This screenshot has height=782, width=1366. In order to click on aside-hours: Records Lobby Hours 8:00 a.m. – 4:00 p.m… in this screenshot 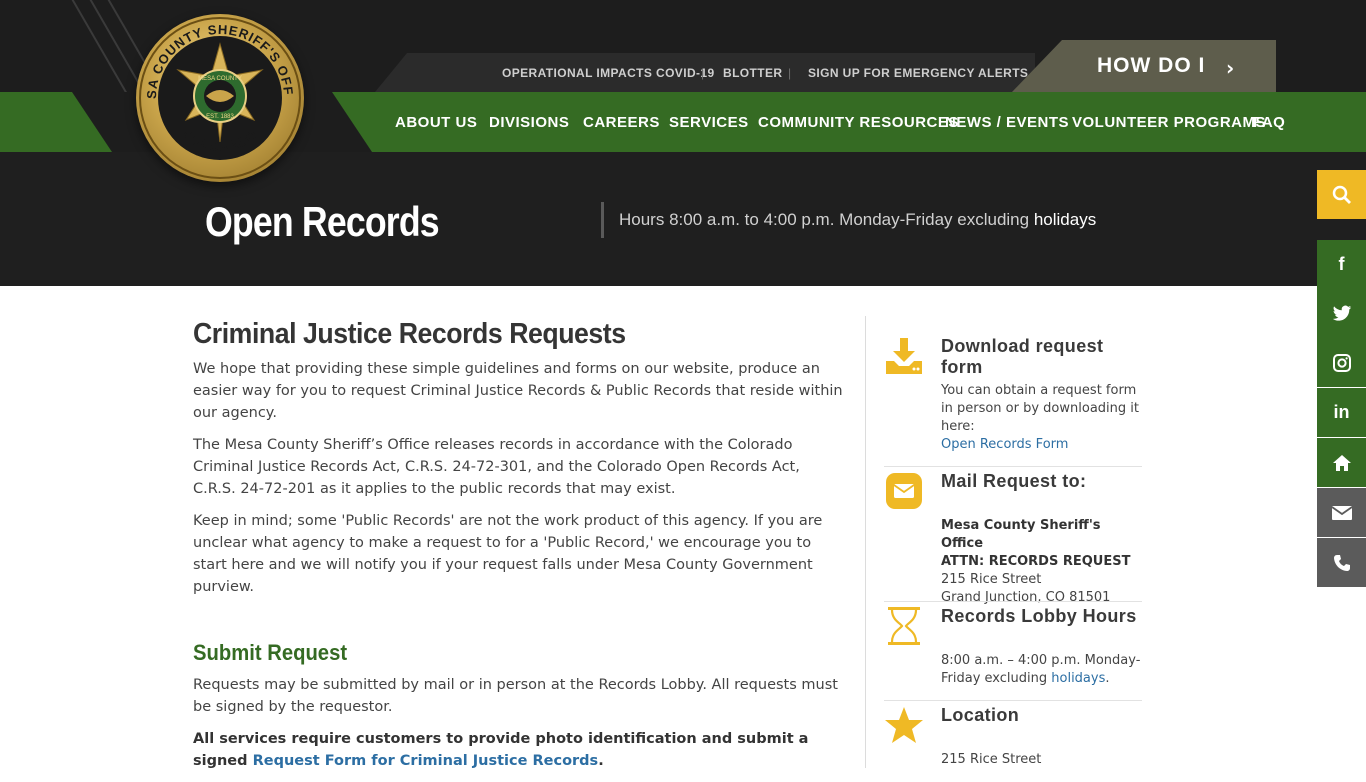, I will do `click(1014, 651)`.